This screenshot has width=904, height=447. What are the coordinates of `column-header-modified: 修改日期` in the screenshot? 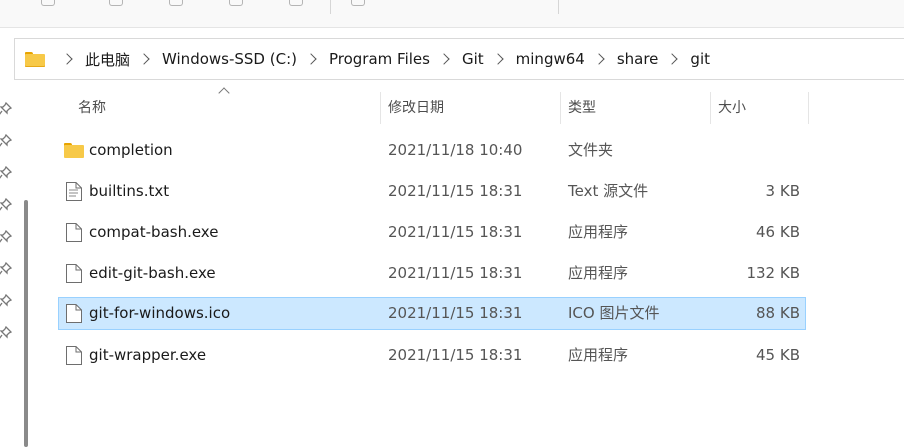 It's located at (416, 108).